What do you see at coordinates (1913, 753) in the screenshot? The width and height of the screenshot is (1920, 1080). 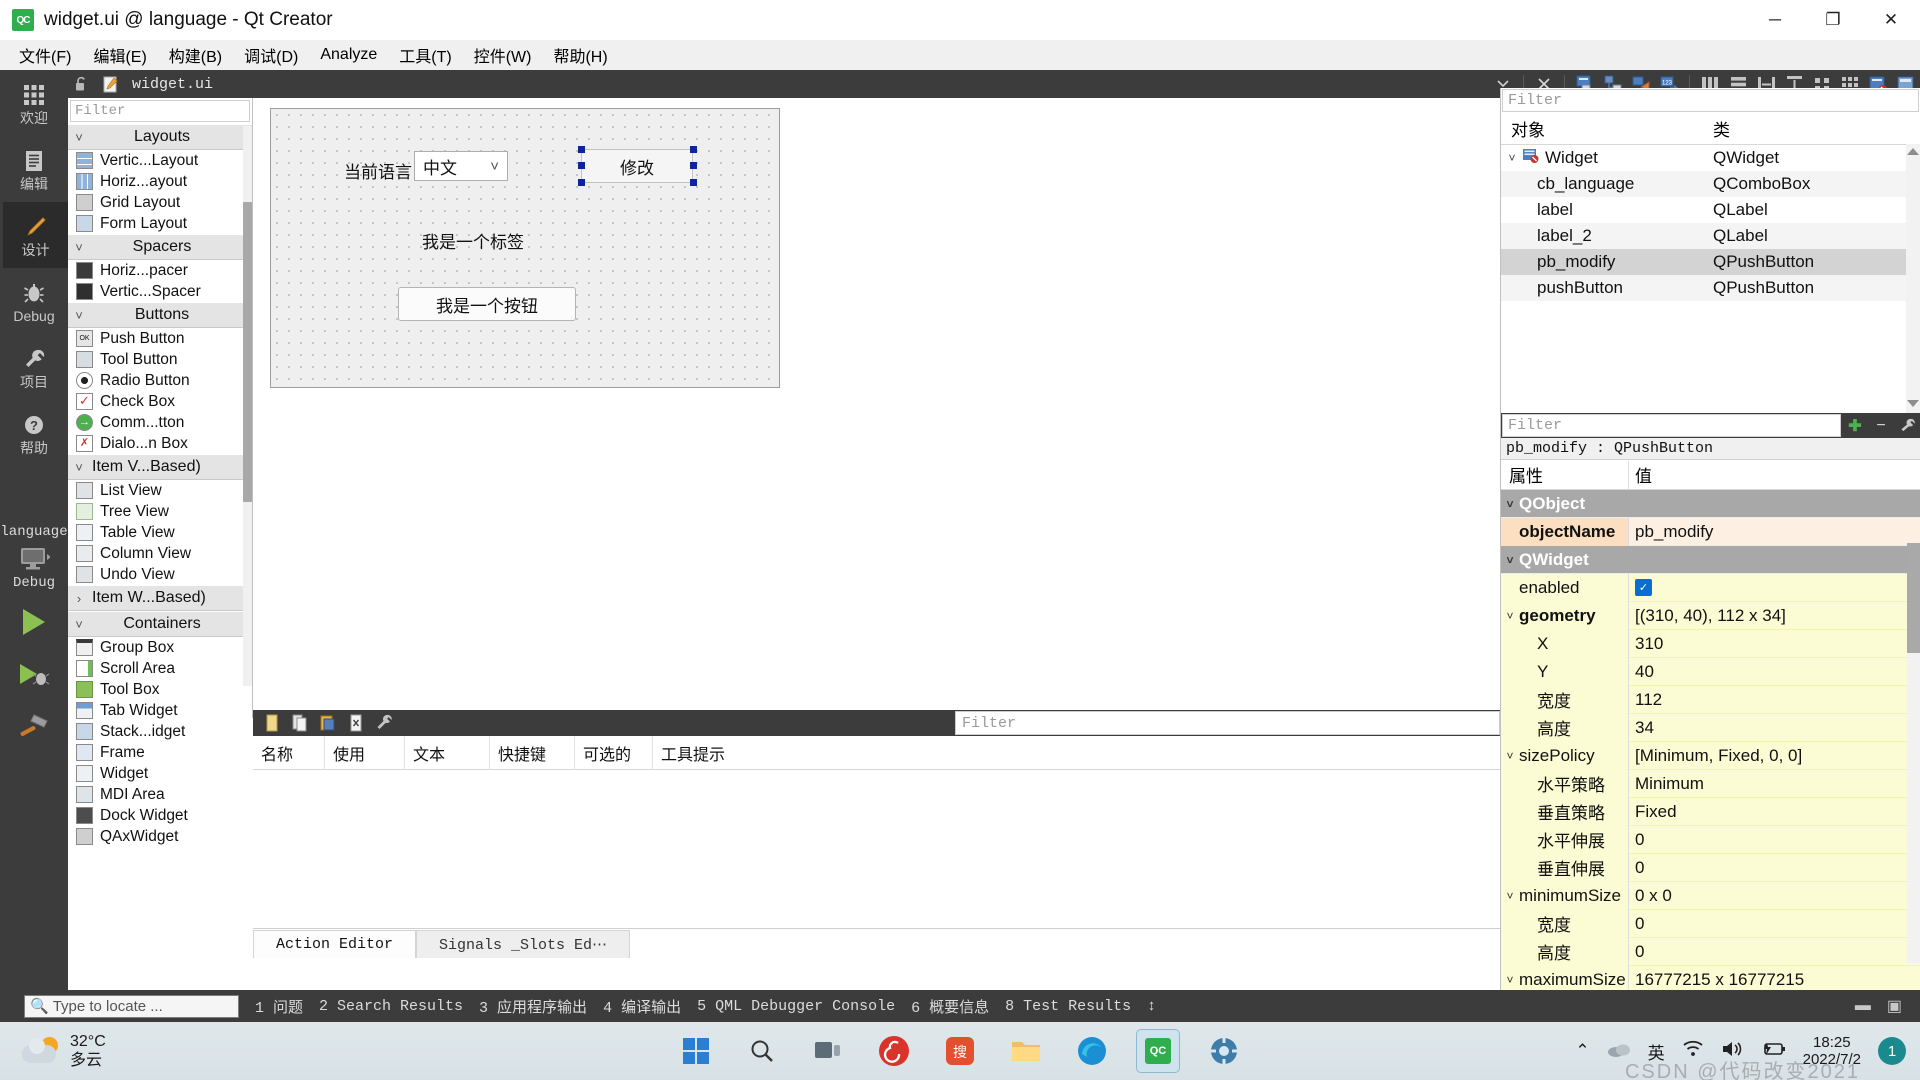 I see `property-editor-scrollbar` at bounding box center [1913, 753].